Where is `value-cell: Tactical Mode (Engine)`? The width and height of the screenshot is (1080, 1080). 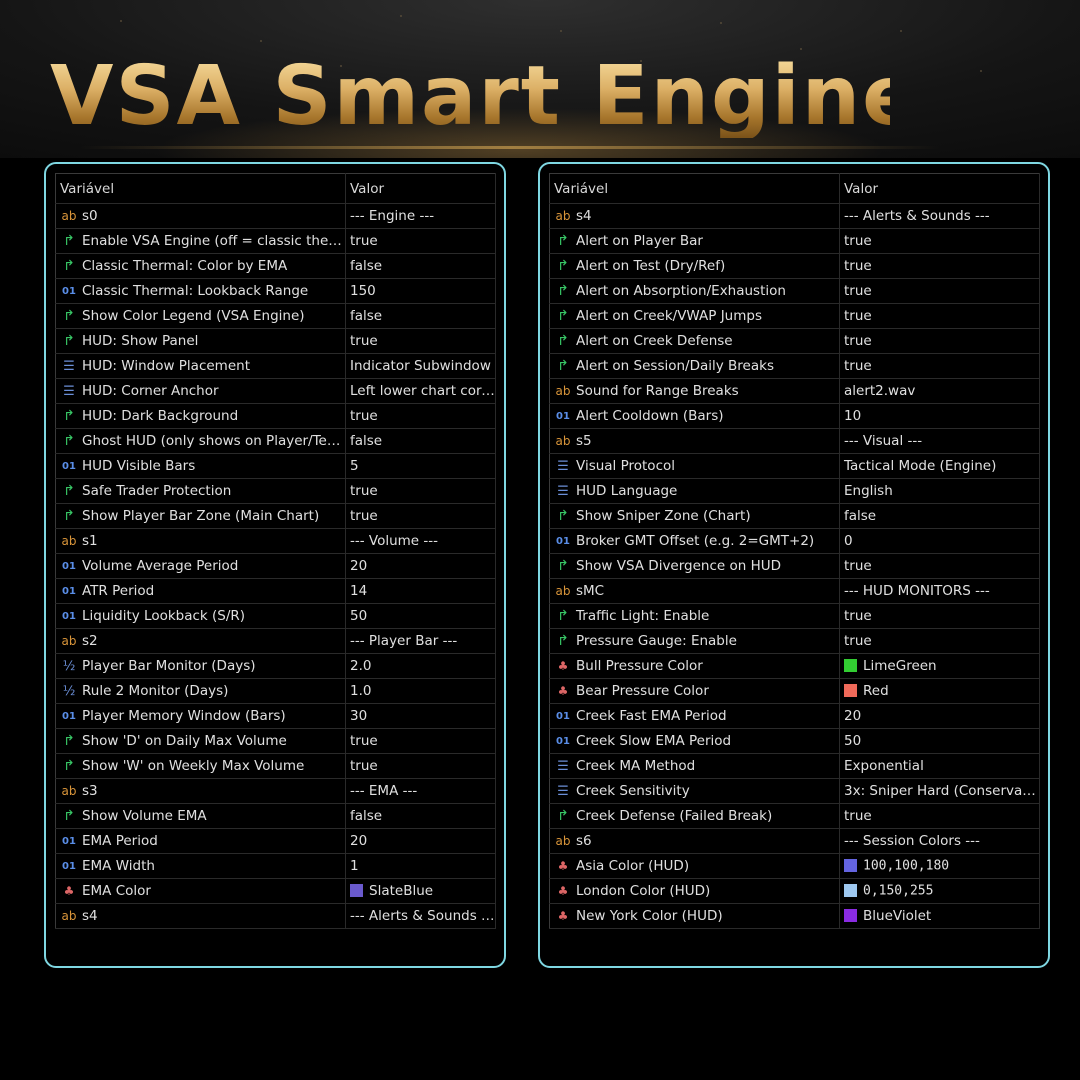
value-cell: Tactical Mode (Engine) is located at coordinates (939, 466).